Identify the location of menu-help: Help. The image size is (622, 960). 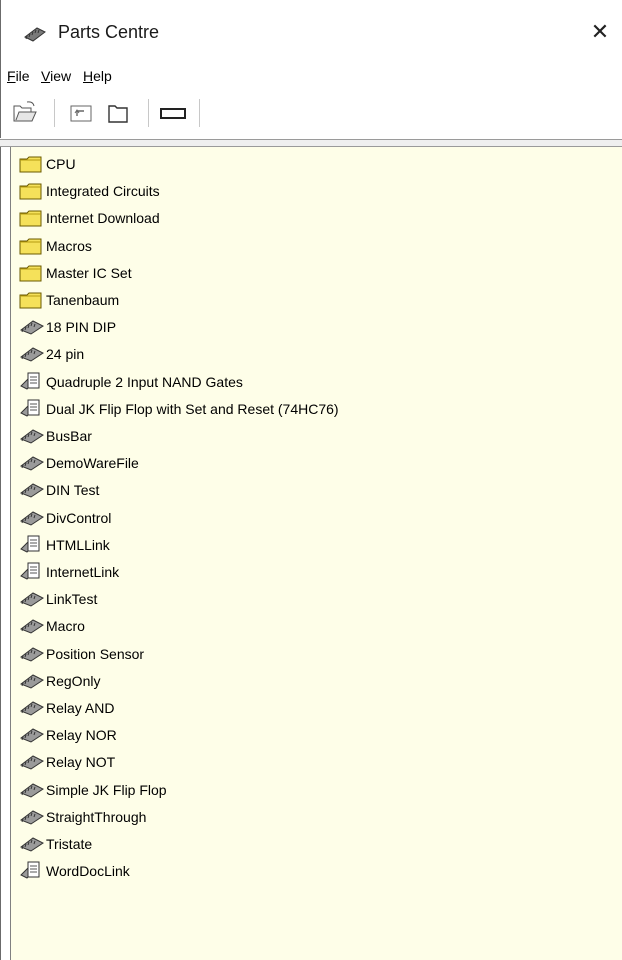
(97, 76).